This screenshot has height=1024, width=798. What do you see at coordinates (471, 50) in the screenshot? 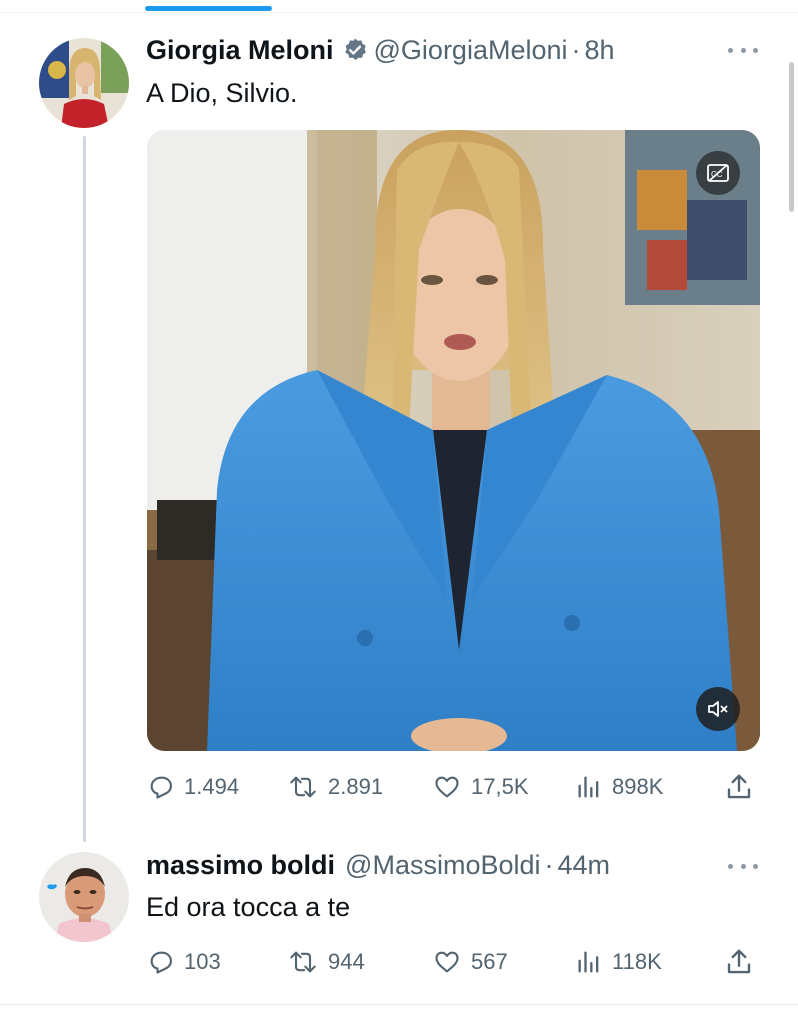
I see `handle: @GiorgiaMeloni` at bounding box center [471, 50].